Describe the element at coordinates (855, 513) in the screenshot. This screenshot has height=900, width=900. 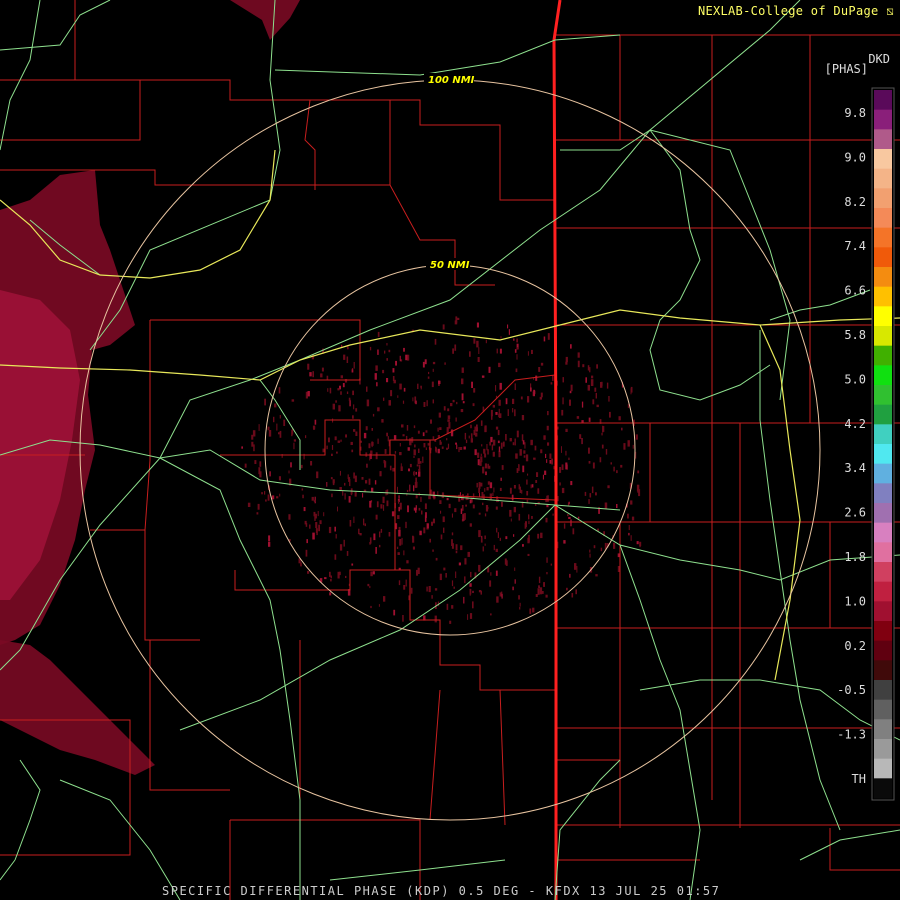
I see `legend-tick-label: 2.6` at that location.